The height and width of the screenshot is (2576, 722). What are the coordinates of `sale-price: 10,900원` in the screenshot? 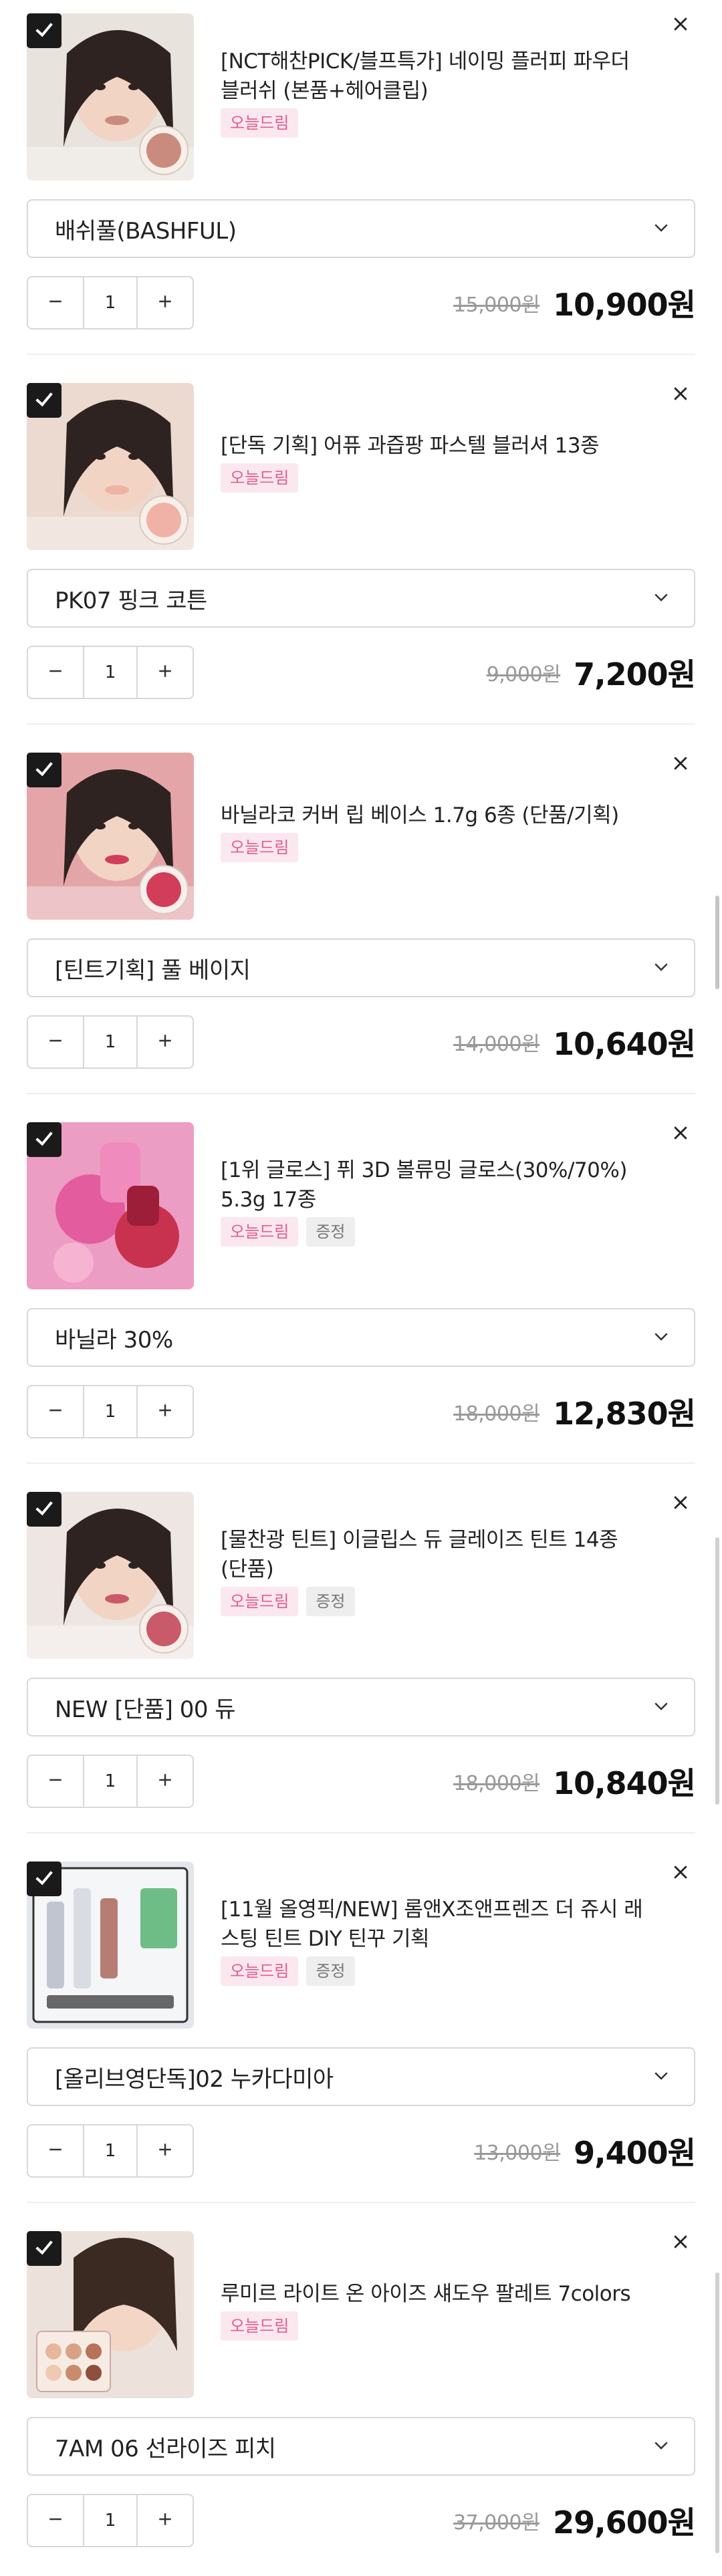 It's located at (624, 305).